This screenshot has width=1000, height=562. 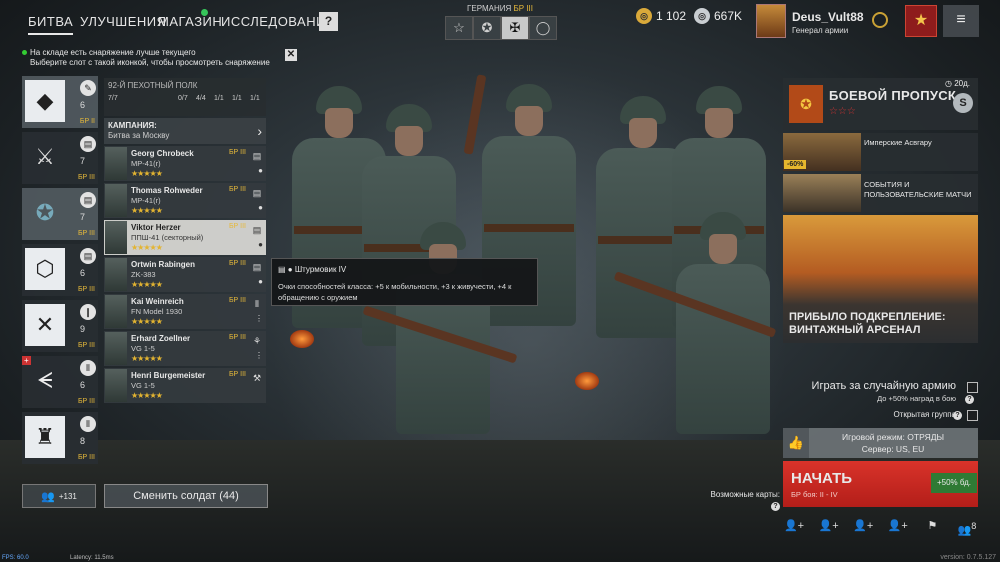 What do you see at coordinates (644, 16) in the screenshot?
I see `silver-coin-icon: ◎` at bounding box center [644, 16].